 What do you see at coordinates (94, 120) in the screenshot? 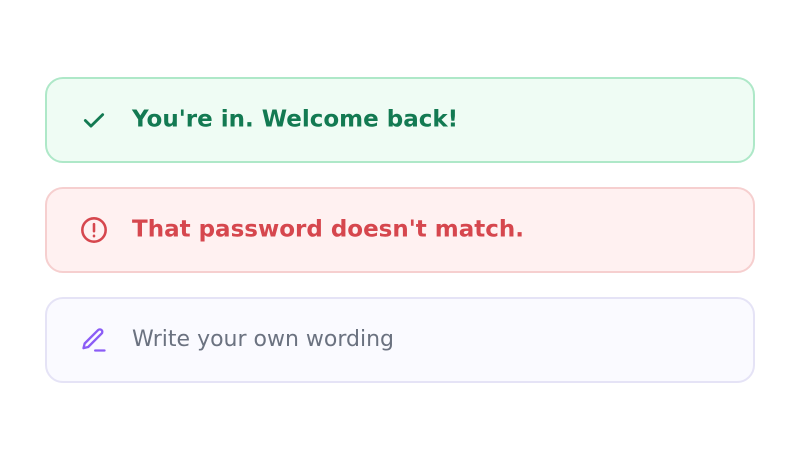
I see `check-icon` at bounding box center [94, 120].